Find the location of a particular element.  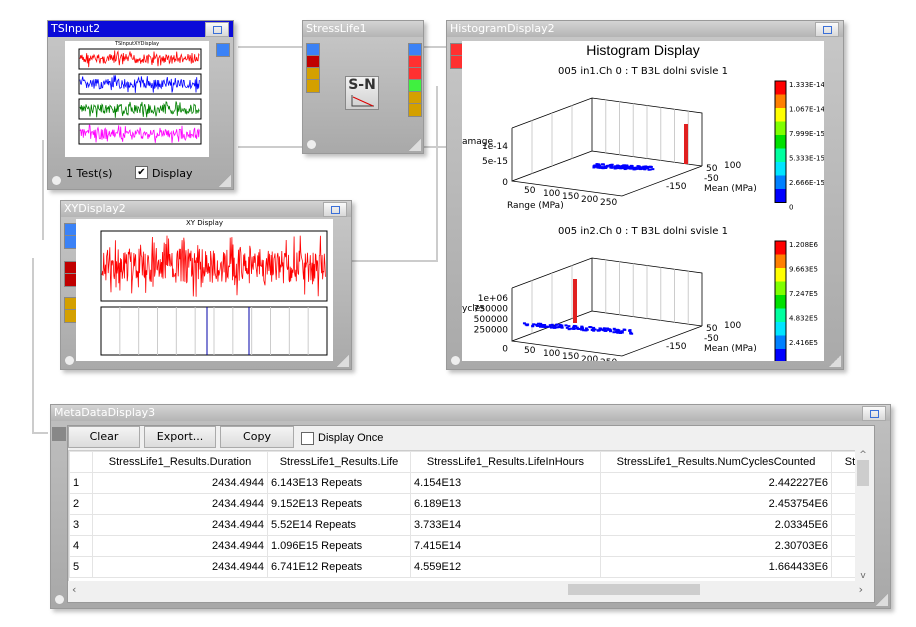

scroll-right-icon: › is located at coordinates (861, 589).